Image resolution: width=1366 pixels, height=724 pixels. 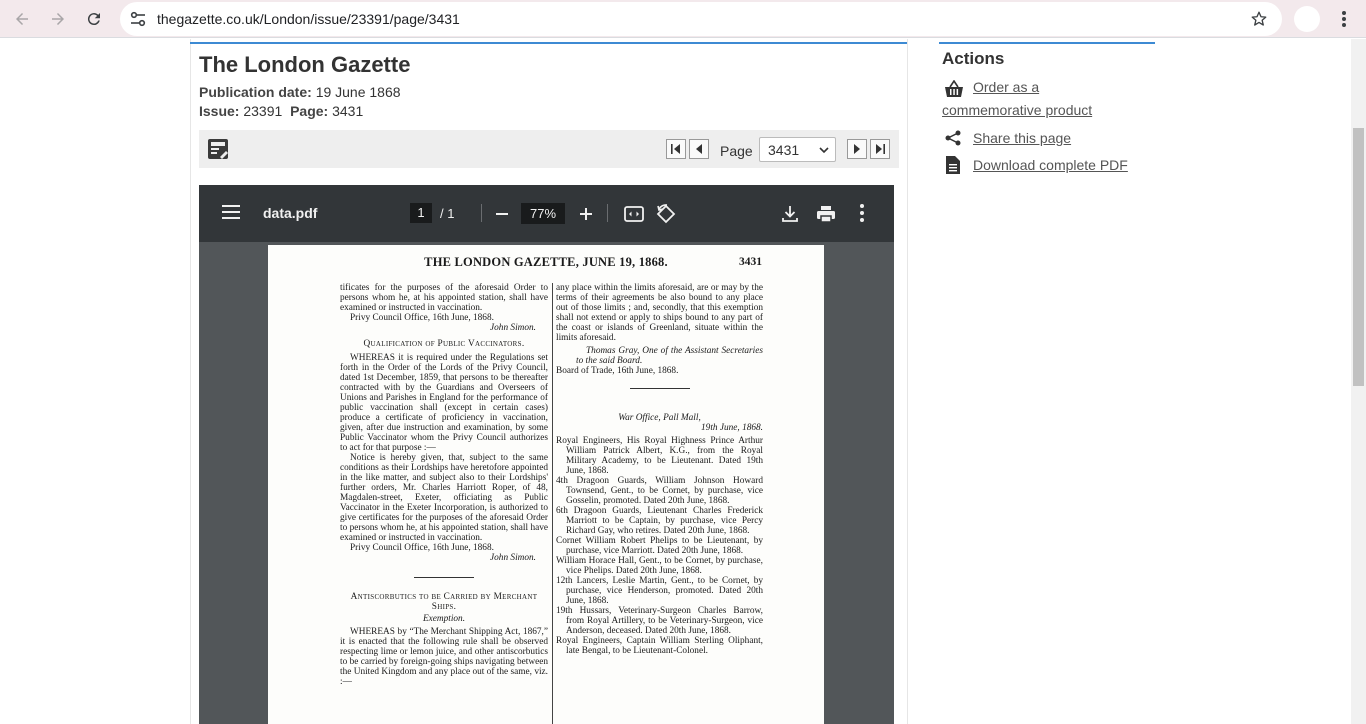 I want to click on site-info-icon, so click(x=138, y=19).